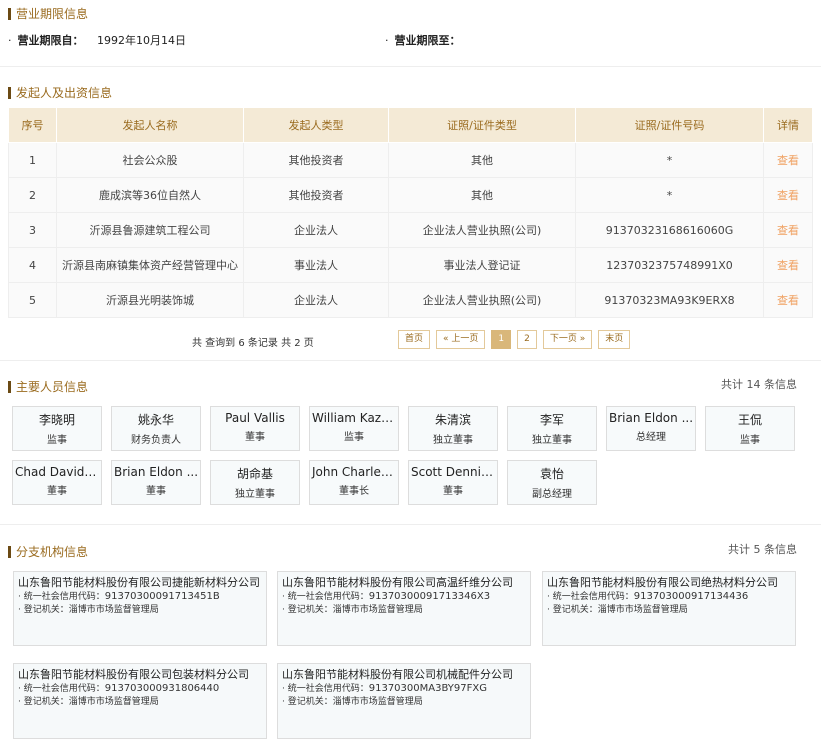 This screenshot has height=745, width=821. What do you see at coordinates (32, 195) in the screenshot?
I see `cell-no: 2` at bounding box center [32, 195].